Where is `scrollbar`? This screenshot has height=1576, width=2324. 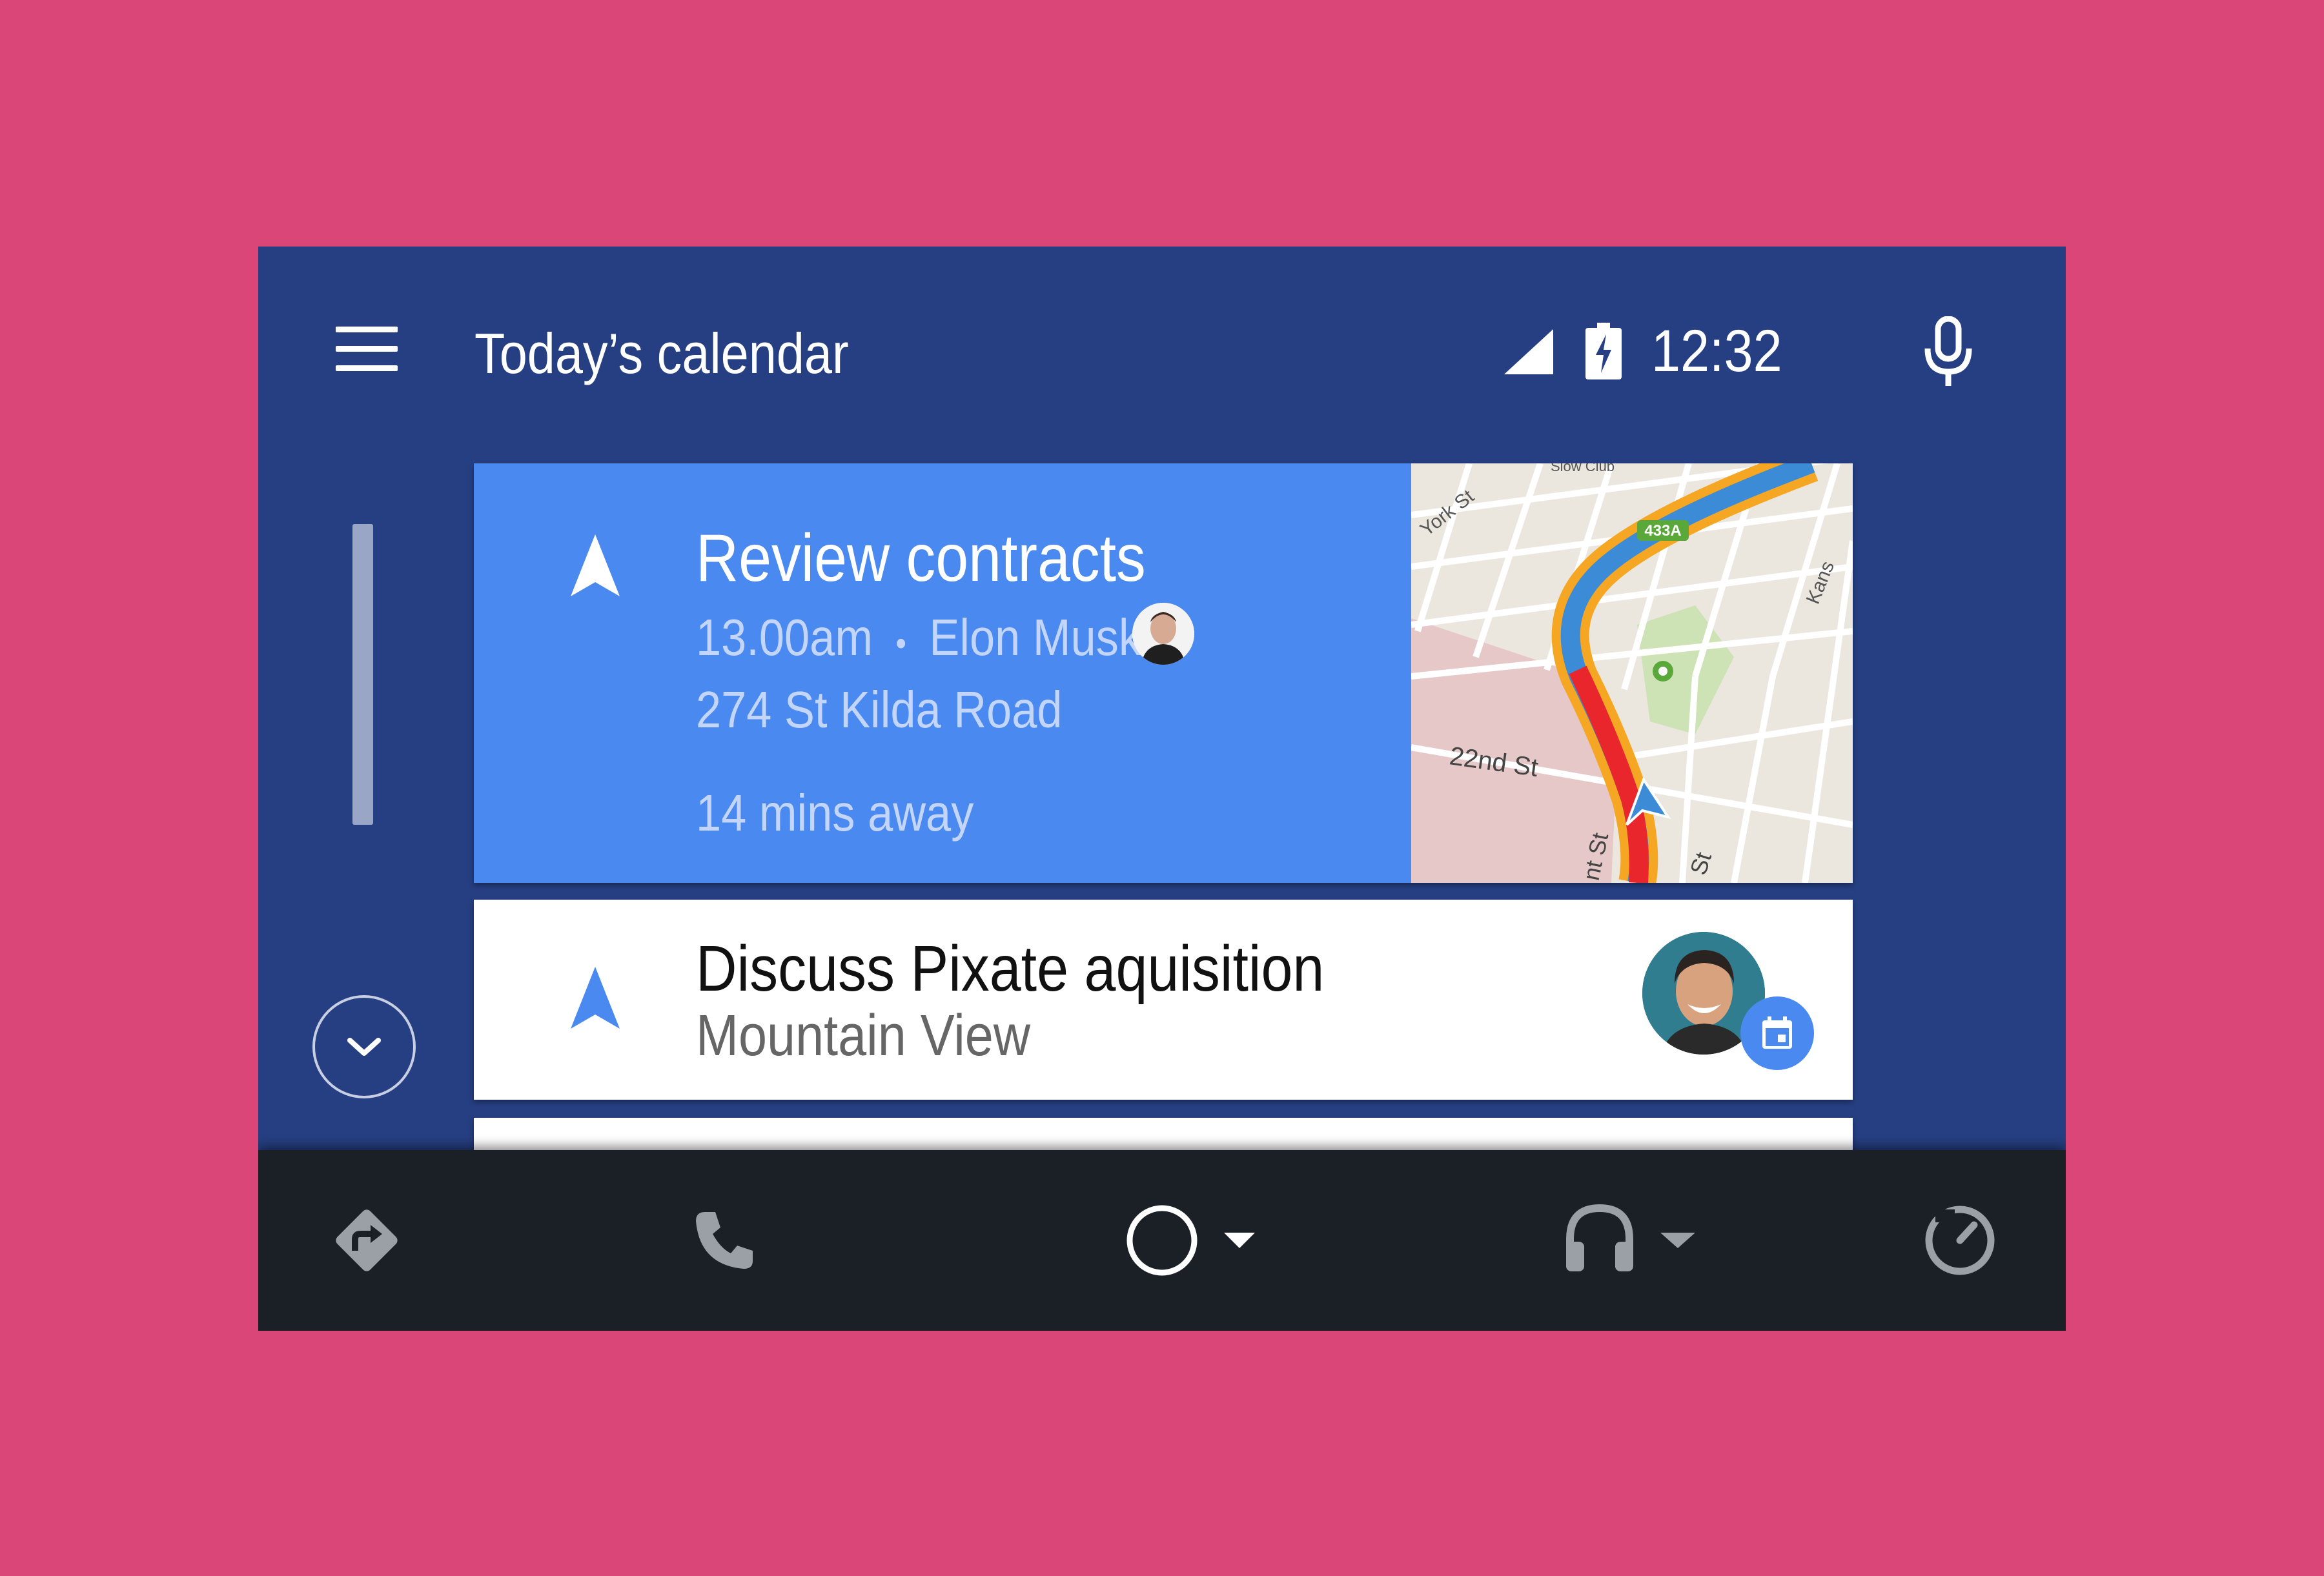
scrollbar is located at coordinates (362, 674).